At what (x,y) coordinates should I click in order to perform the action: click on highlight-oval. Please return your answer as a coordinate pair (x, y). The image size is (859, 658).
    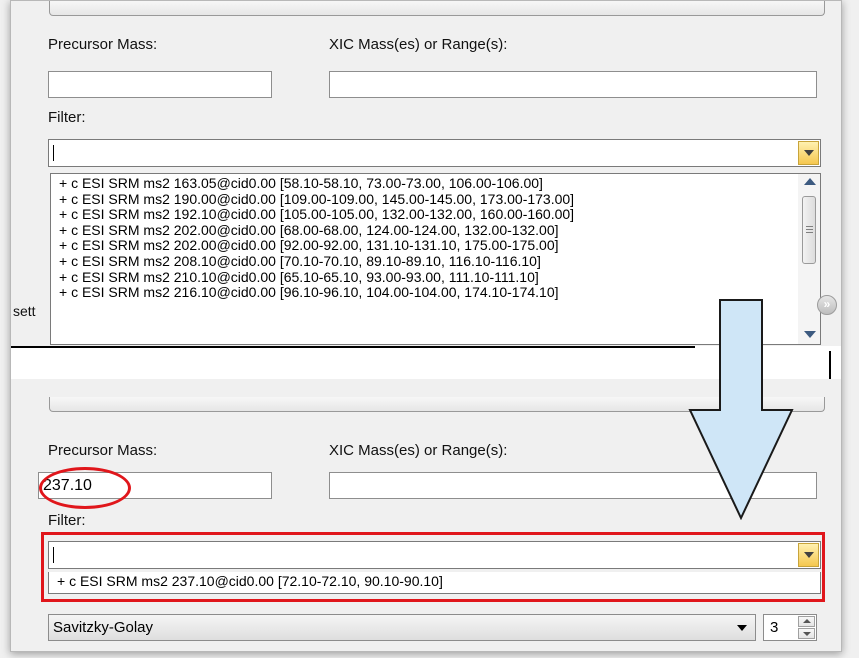
    Looking at the image, I should click on (85, 488).